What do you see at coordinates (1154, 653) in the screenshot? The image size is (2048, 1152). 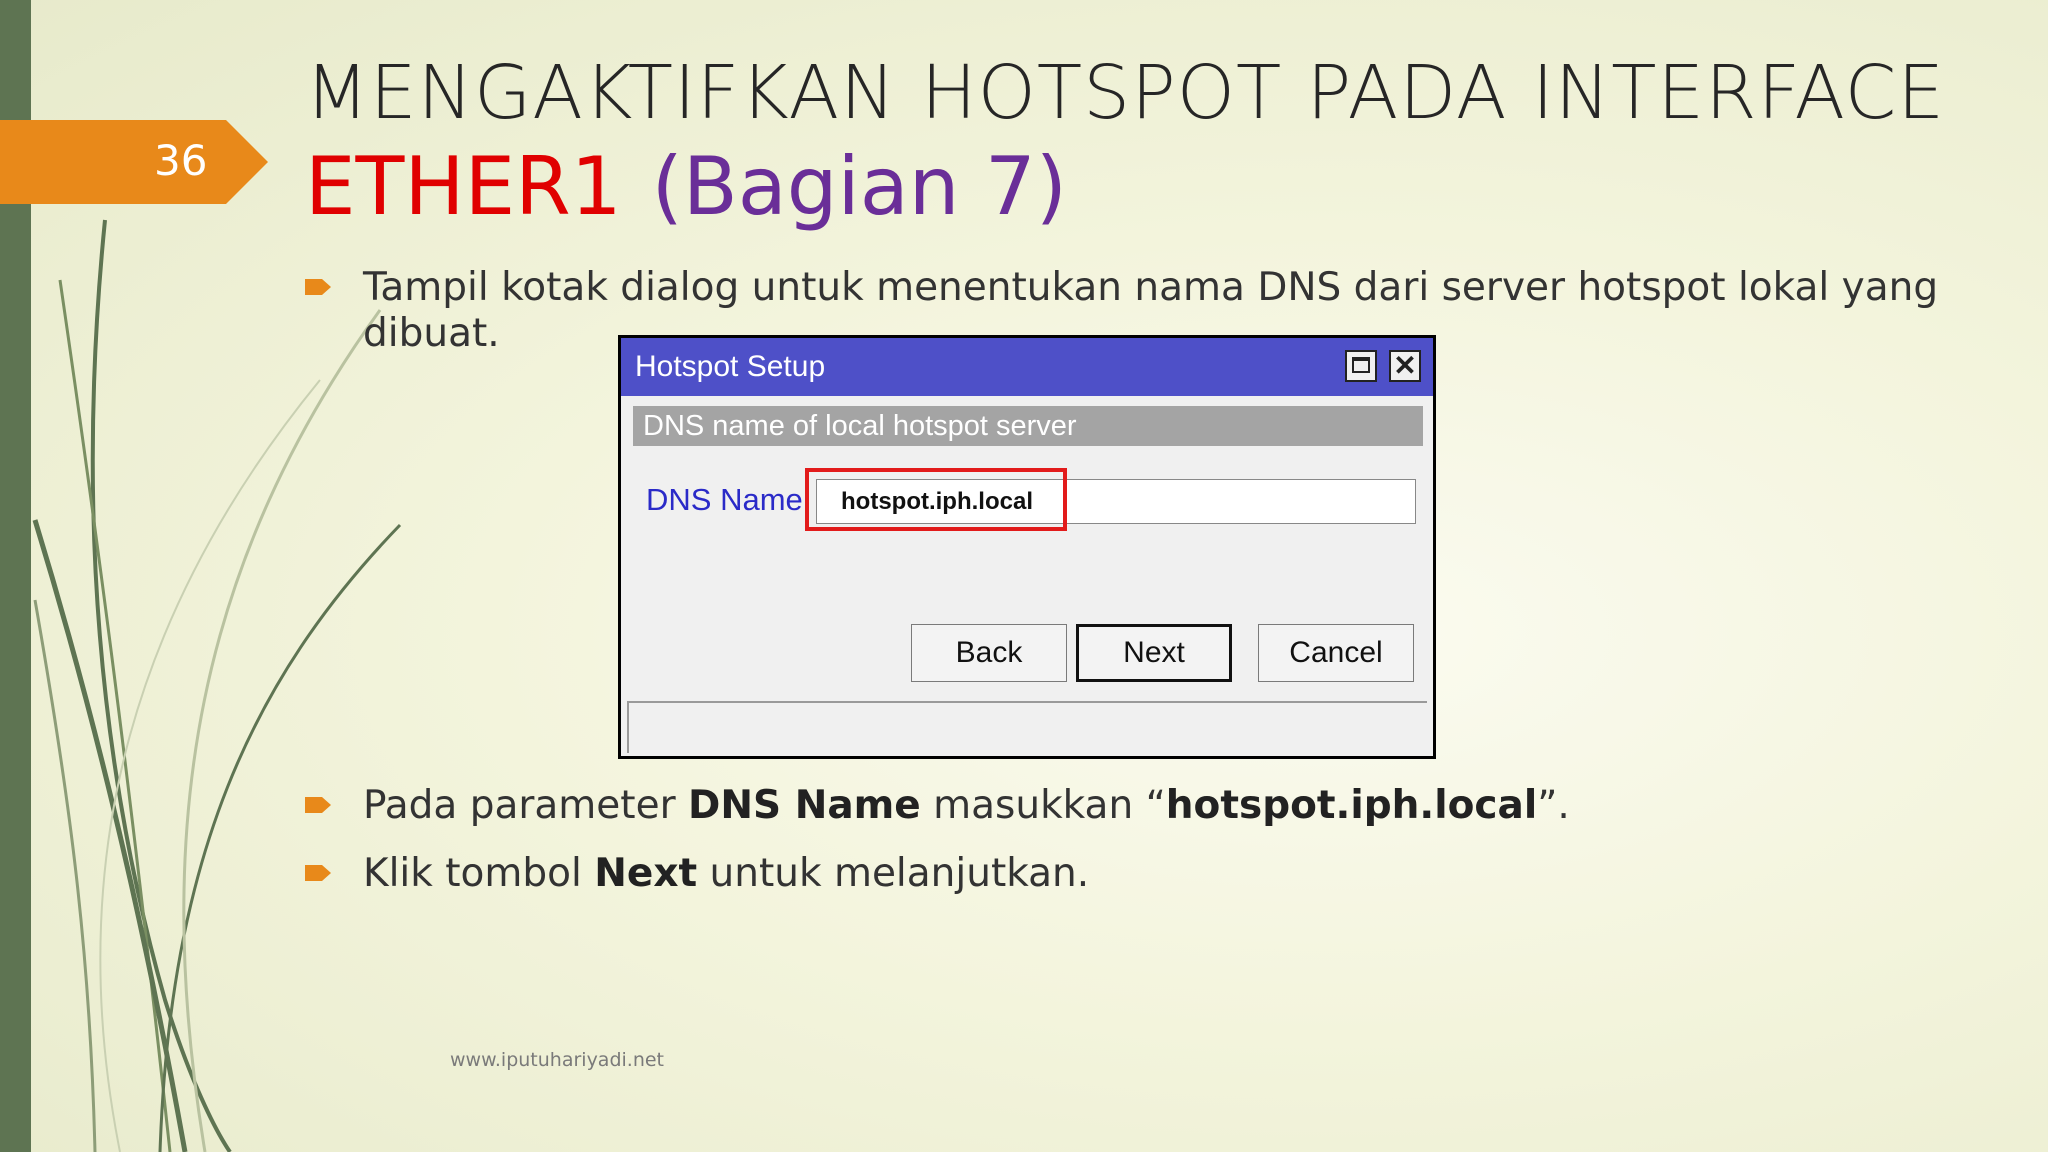 I see `next-button: Next` at bounding box center [1154, 653].